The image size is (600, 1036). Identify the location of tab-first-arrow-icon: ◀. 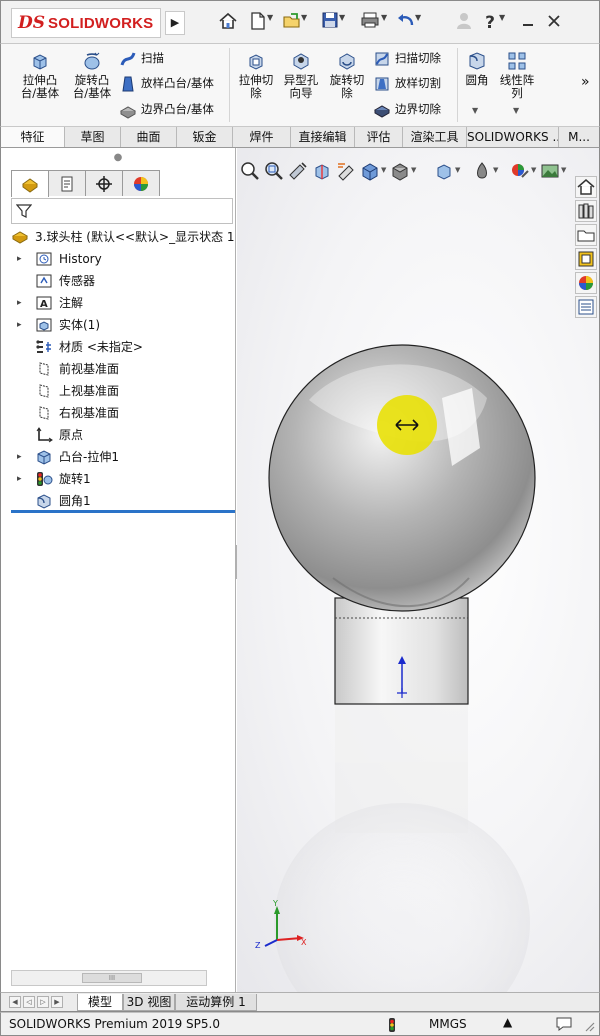
(15, 1002).